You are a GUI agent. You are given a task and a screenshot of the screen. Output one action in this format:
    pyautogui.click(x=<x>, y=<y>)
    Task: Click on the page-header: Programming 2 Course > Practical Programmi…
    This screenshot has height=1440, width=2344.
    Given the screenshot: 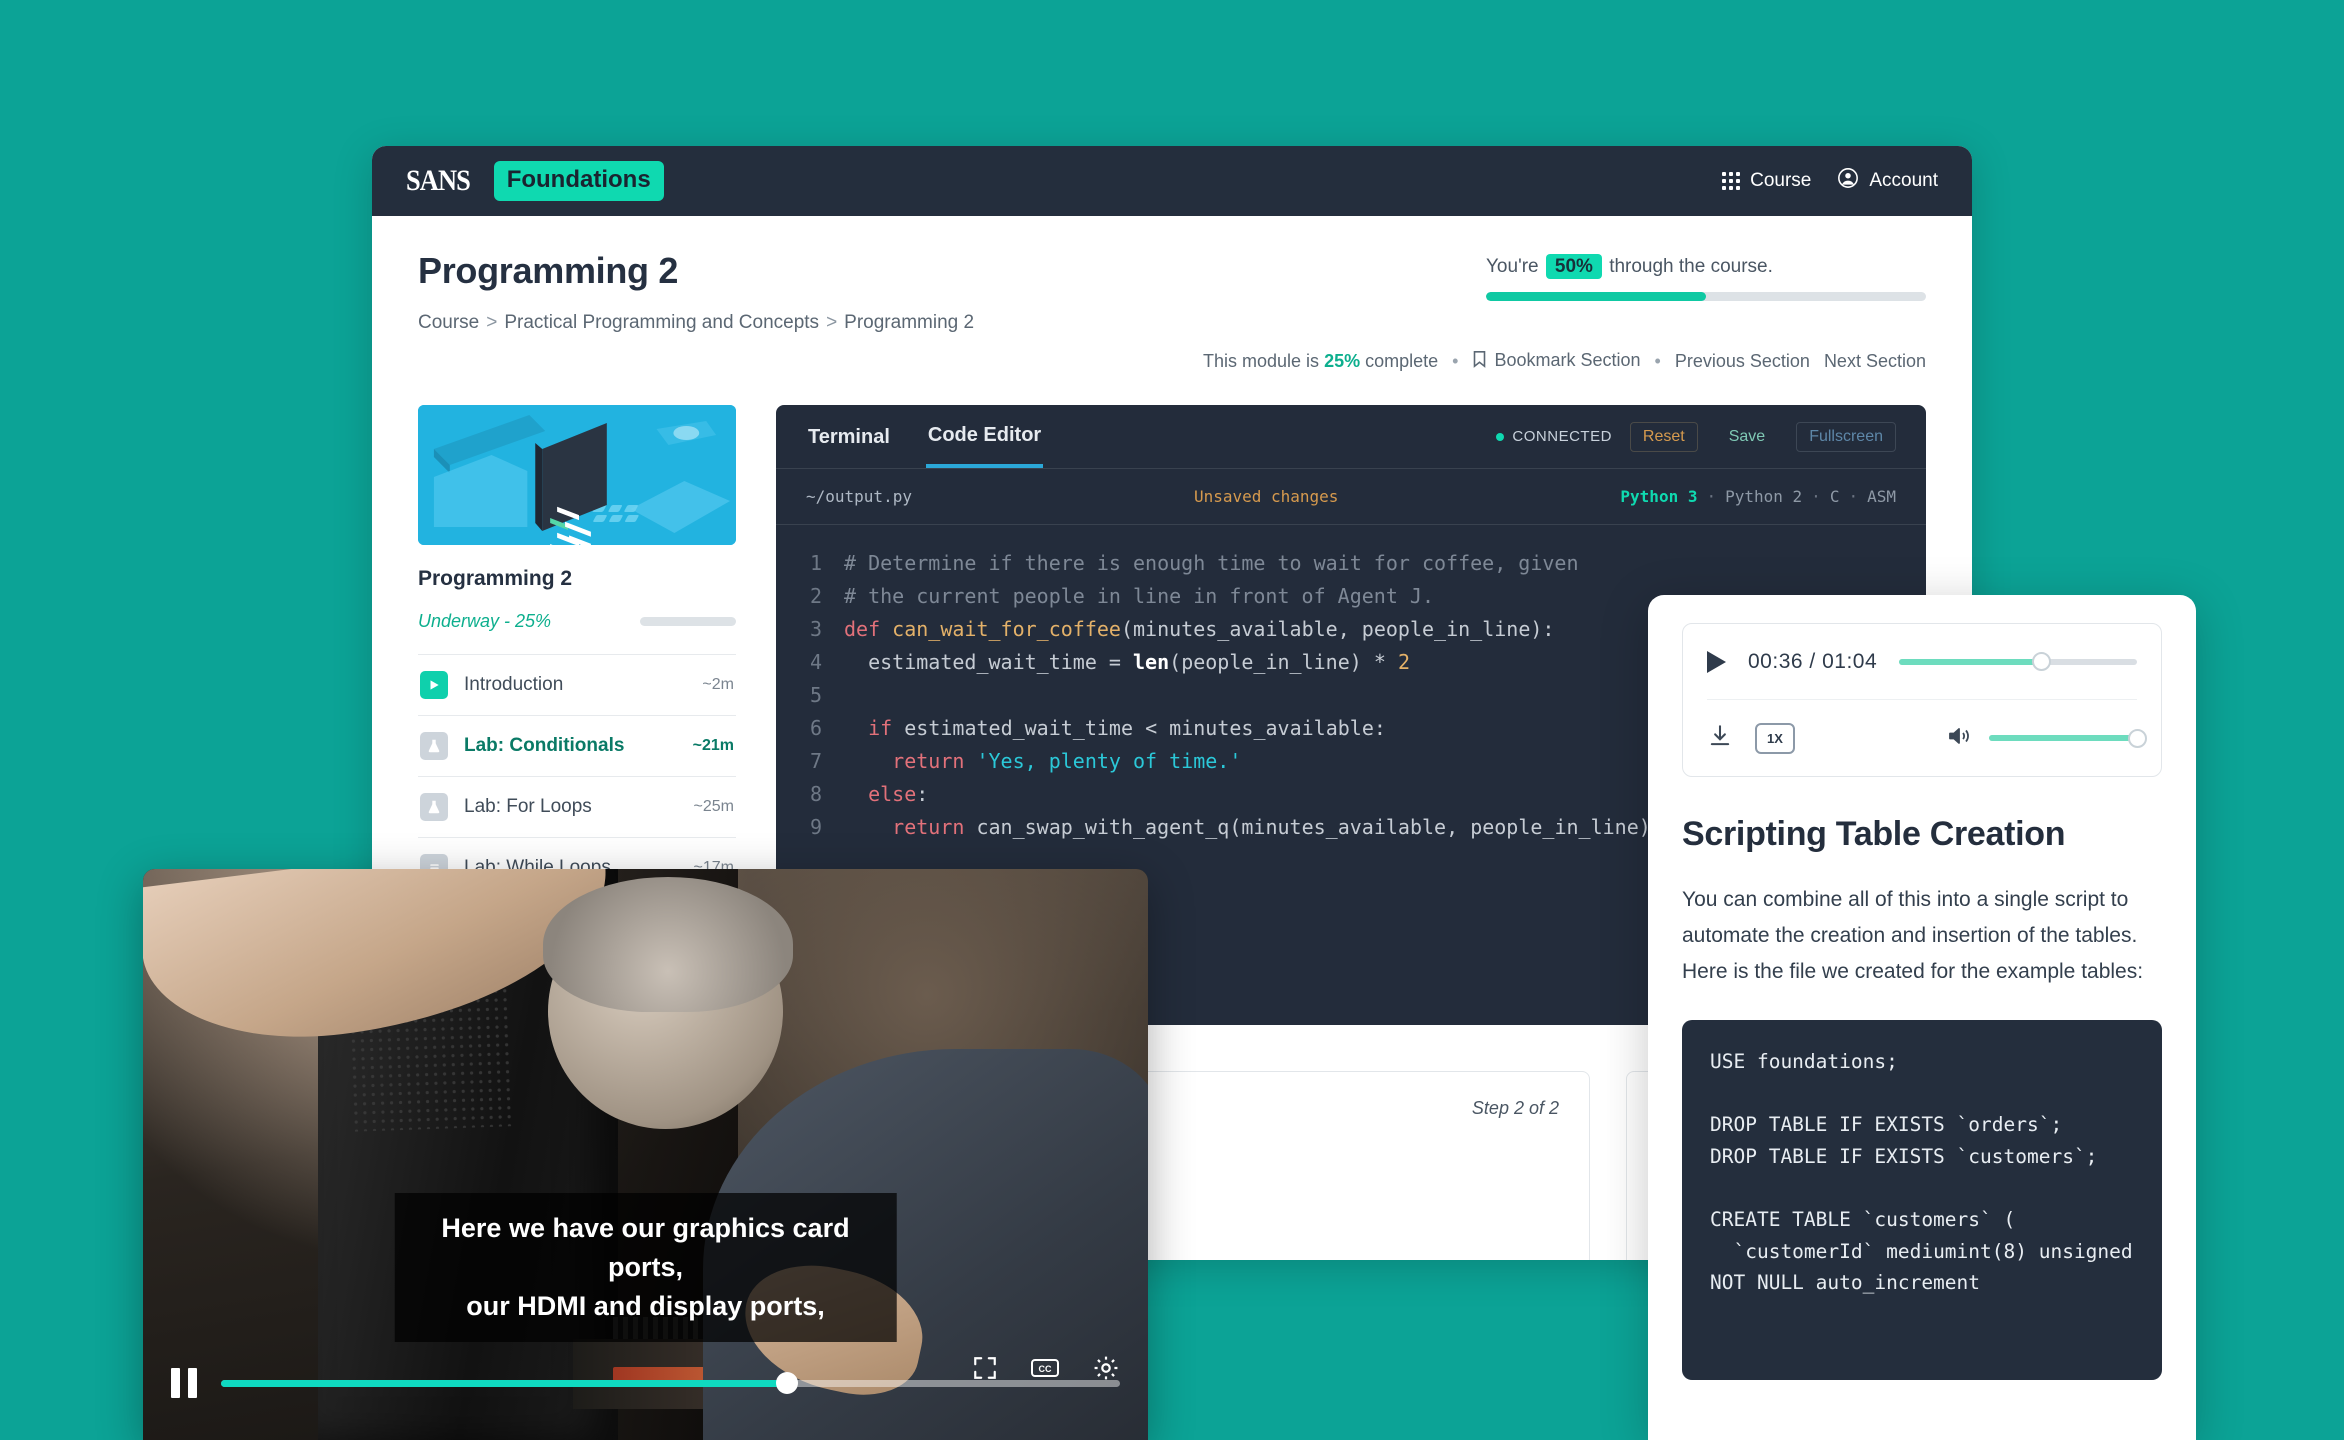 What is the action you would take?
    pyautogui.click(x=1172, y=292)
    